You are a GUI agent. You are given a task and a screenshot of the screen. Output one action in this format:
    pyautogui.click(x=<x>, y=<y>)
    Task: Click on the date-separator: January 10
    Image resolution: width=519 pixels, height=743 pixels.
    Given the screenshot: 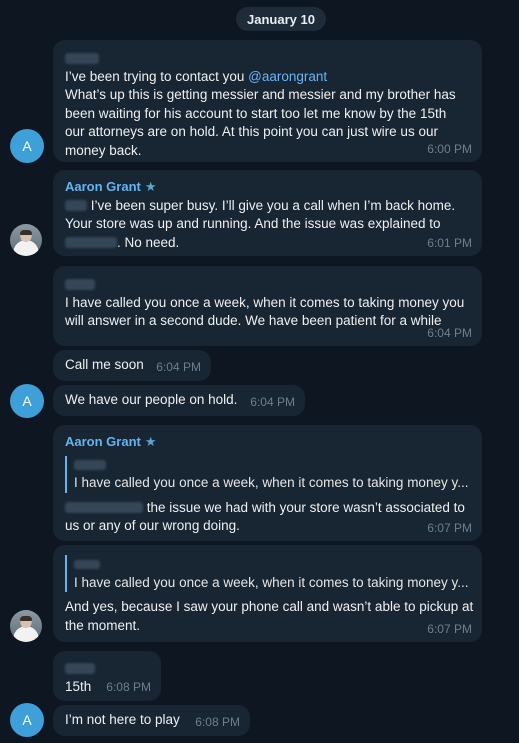 What is the action you would take?
    pyautogui.click(x=281, y=19)
    